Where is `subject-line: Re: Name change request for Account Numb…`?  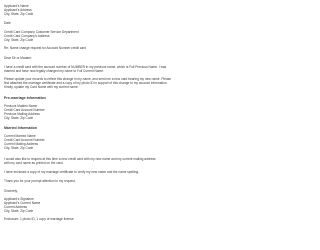
subject-line: Re: Name change request for Account Numb… is located at coordinates (45, 48).